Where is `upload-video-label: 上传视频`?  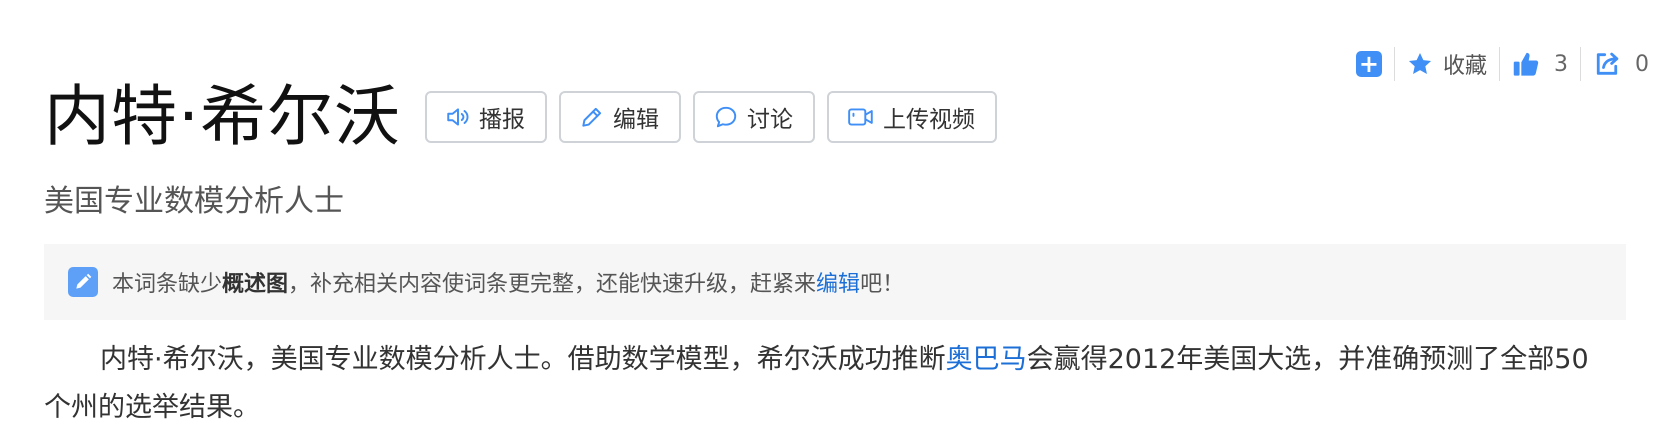 upload-video-label: 上传视频 is located at coordinates (928, 120).